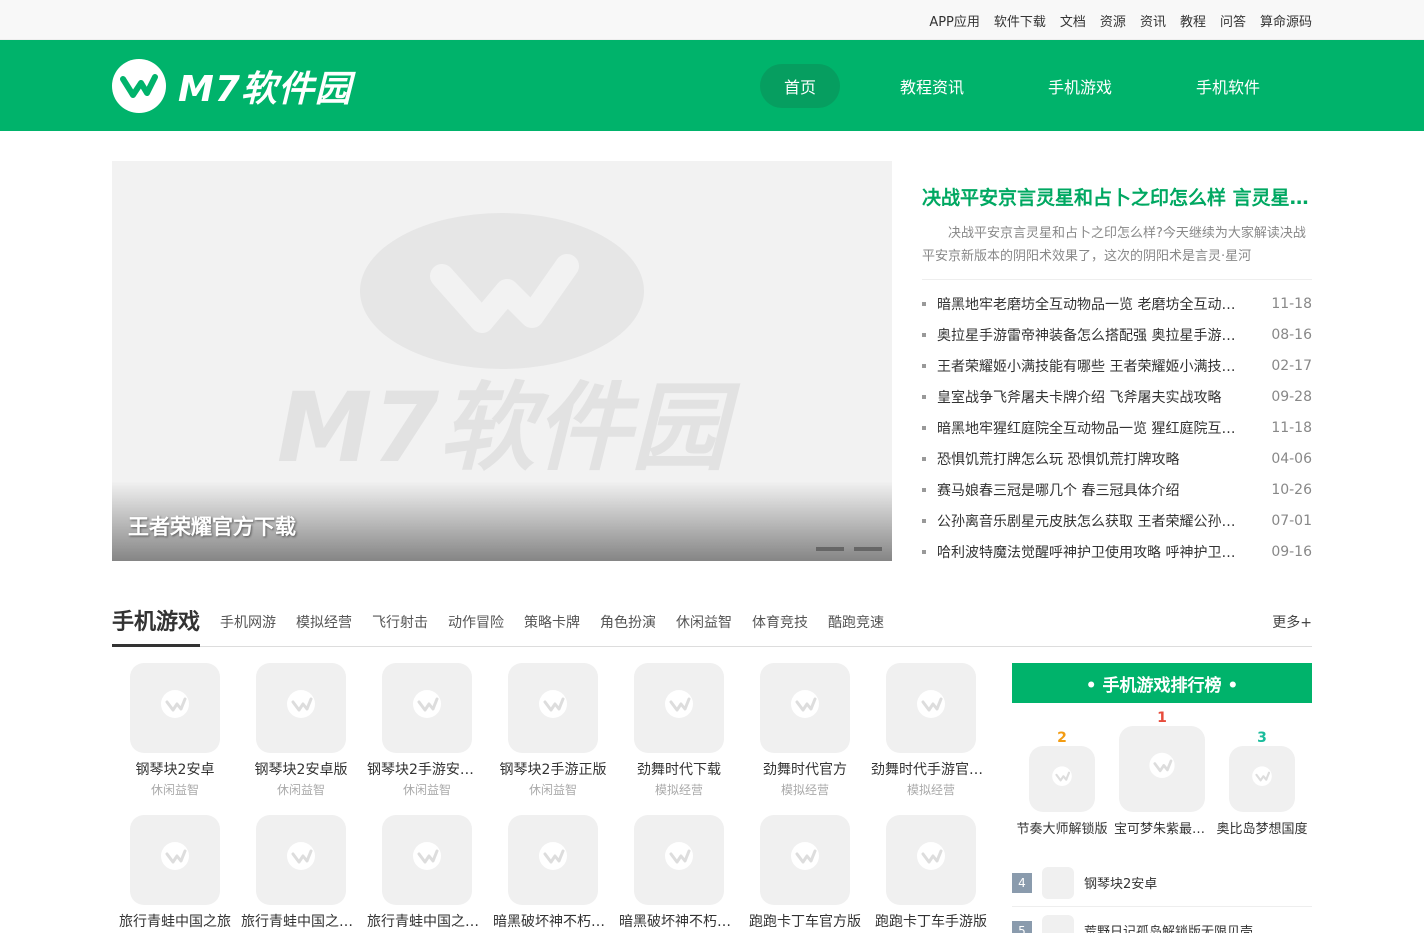 This screenshot has width=1424, height=933. I want to click on top-link: 算命源码, so click(1286, 20).